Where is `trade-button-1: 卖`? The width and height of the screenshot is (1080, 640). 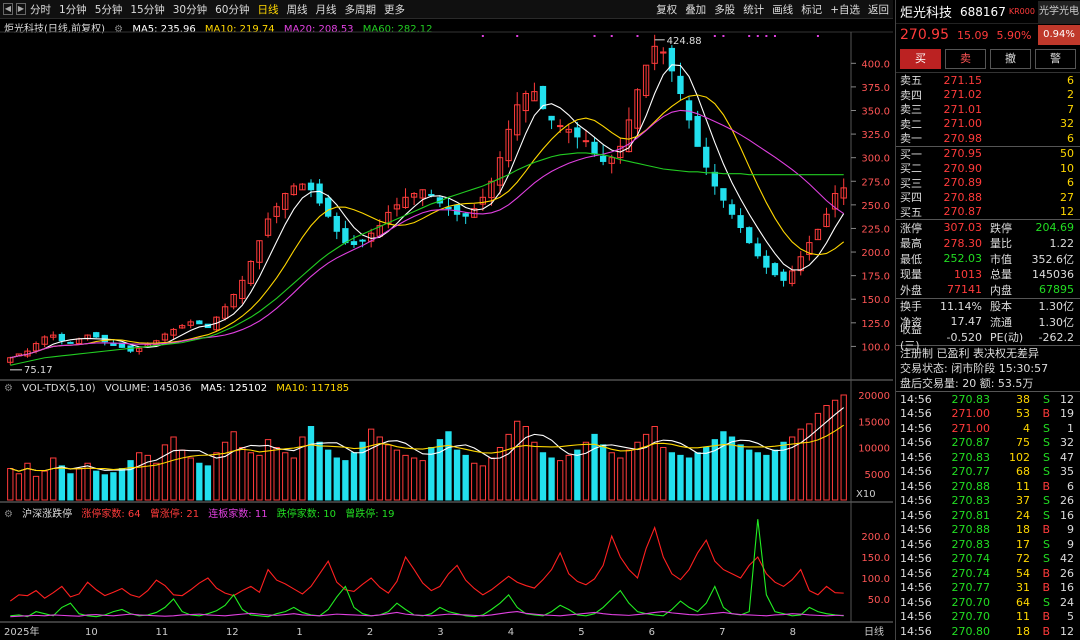 trade-button-1: 卖 is located at coordinates (965, 59).